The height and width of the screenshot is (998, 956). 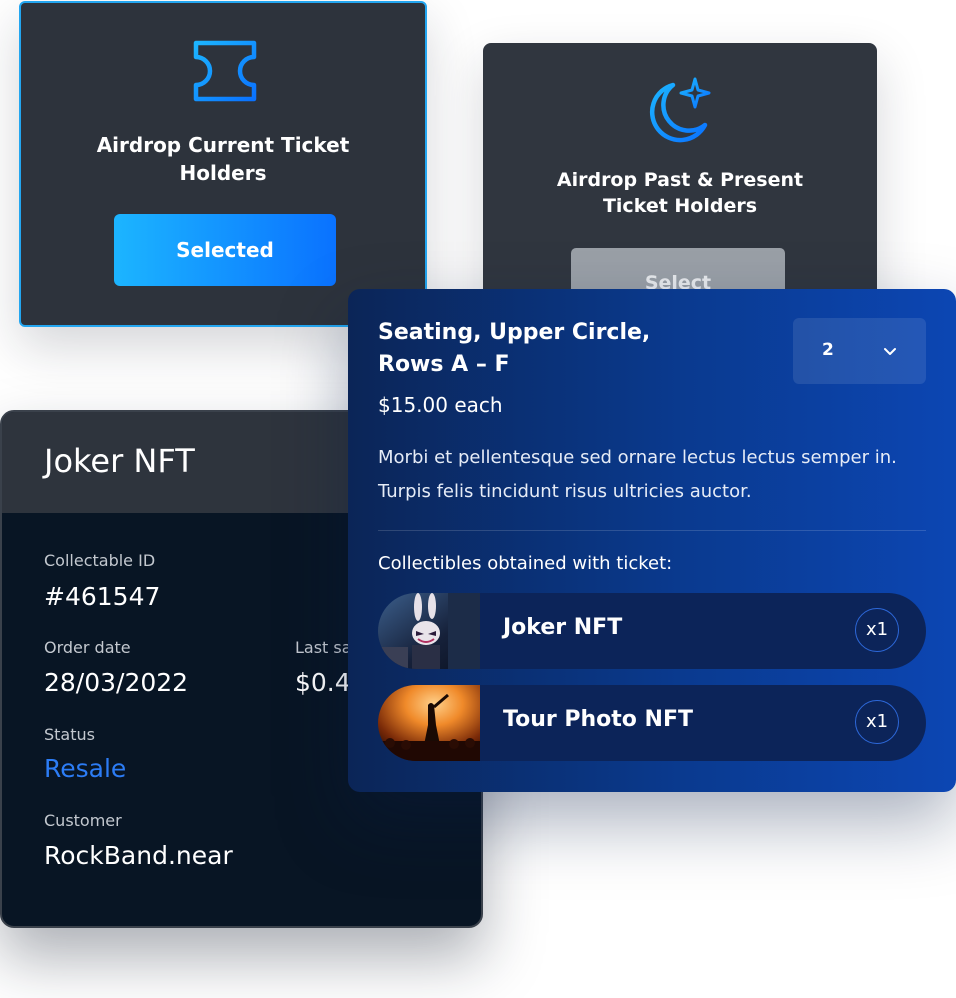 What do you see at coordinates (225, 71) in the screenshot?
I see `ticket-icon` at bounding box center [225, 71].